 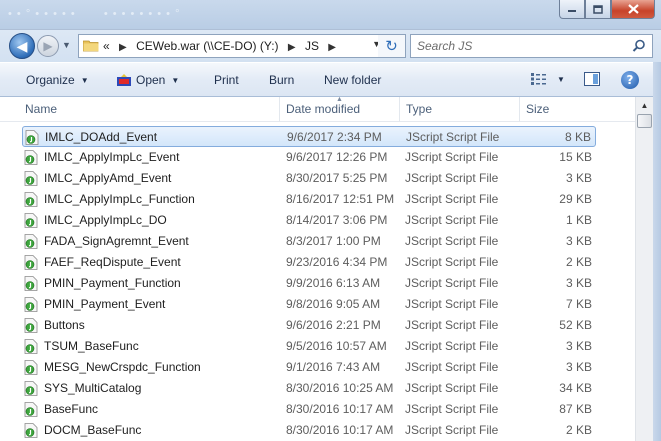 What do you see at coordinates (575, 325) in the screenshot?
I see `file-size: 52 KB` at bounding box center [575, 325].